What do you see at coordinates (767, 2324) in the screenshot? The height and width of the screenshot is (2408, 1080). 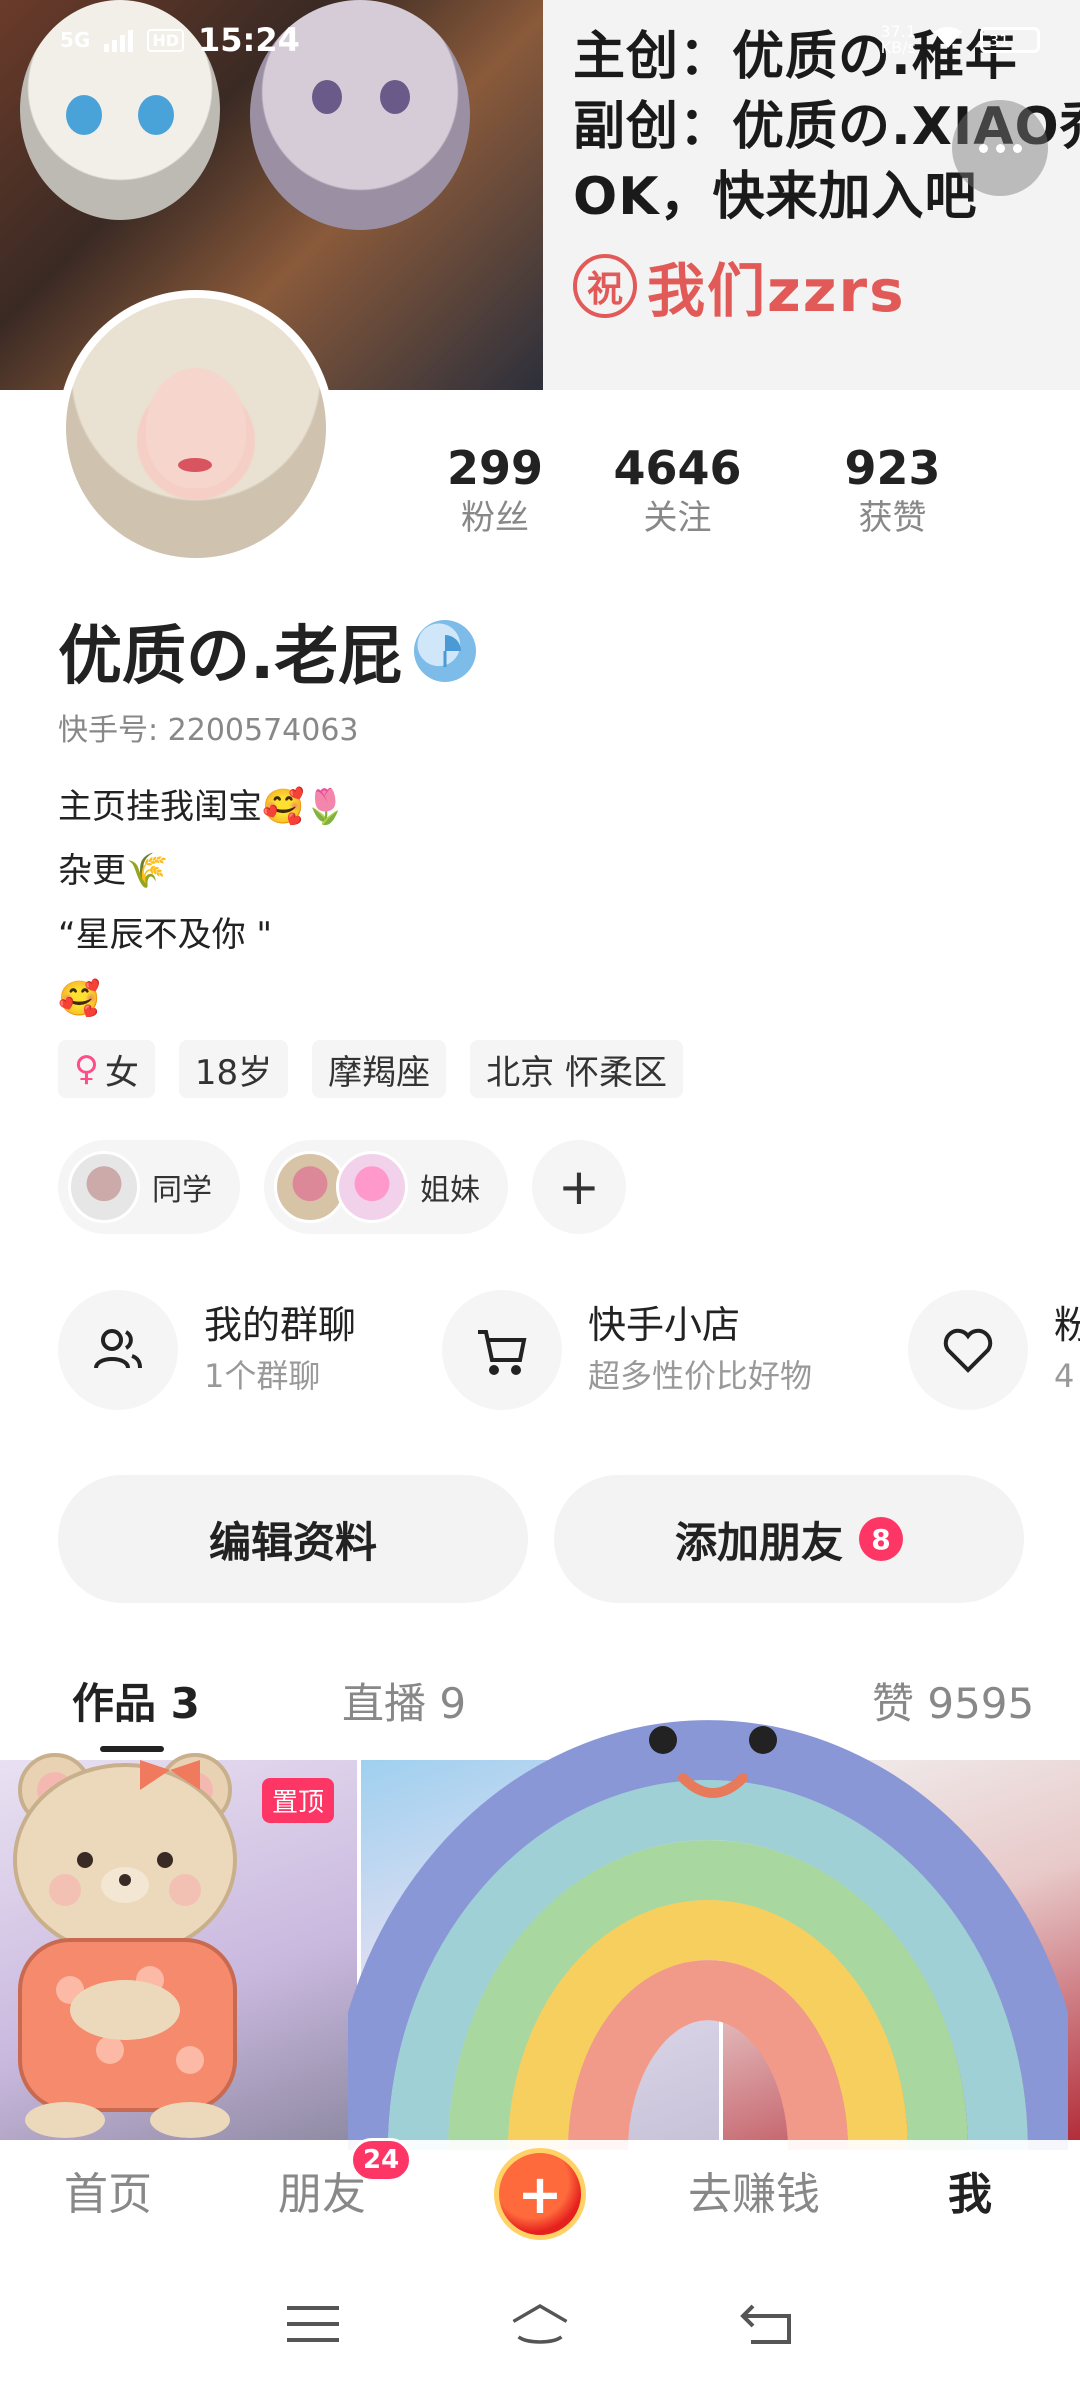 I see `back-icon` at bounding box center [767, 2324].